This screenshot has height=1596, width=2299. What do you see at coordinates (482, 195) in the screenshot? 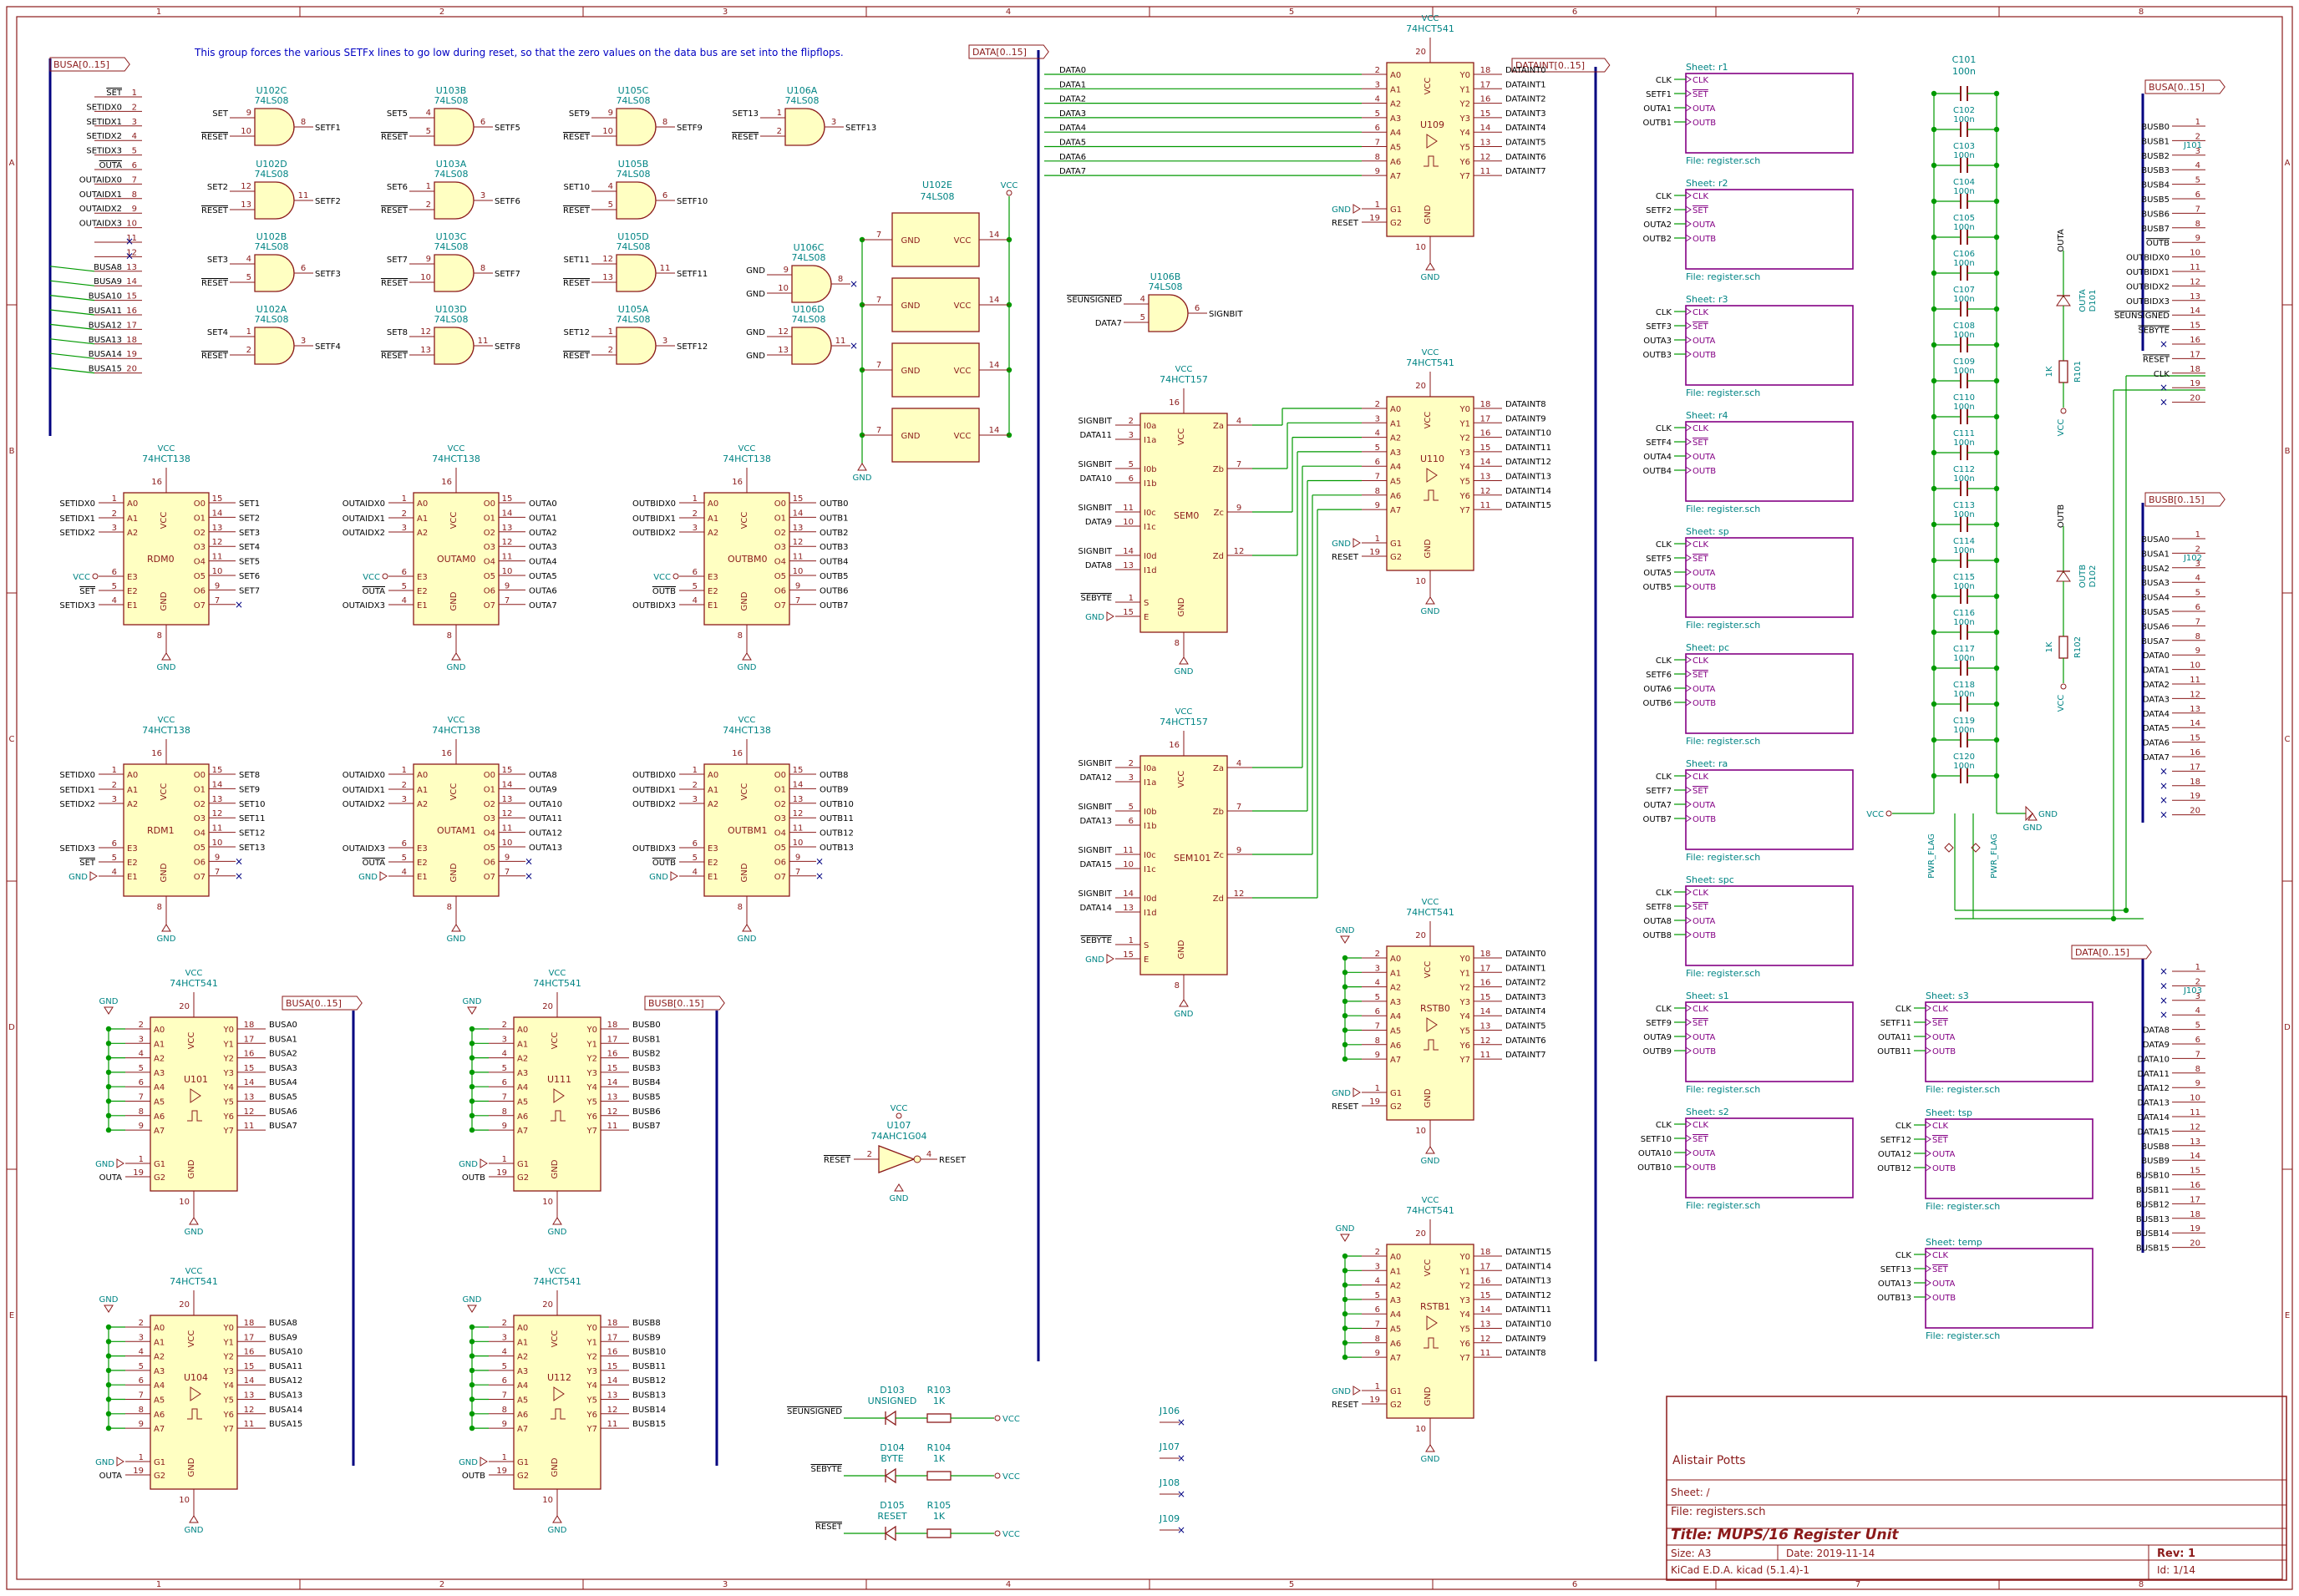
I see `gate-pin-number: 3` at bounding box center [482, 195].